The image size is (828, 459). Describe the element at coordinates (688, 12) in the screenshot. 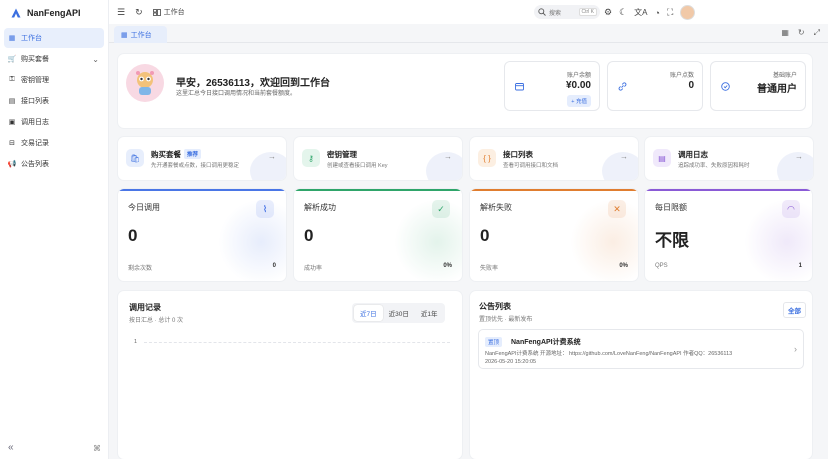

I see `user-avatar` at that location.